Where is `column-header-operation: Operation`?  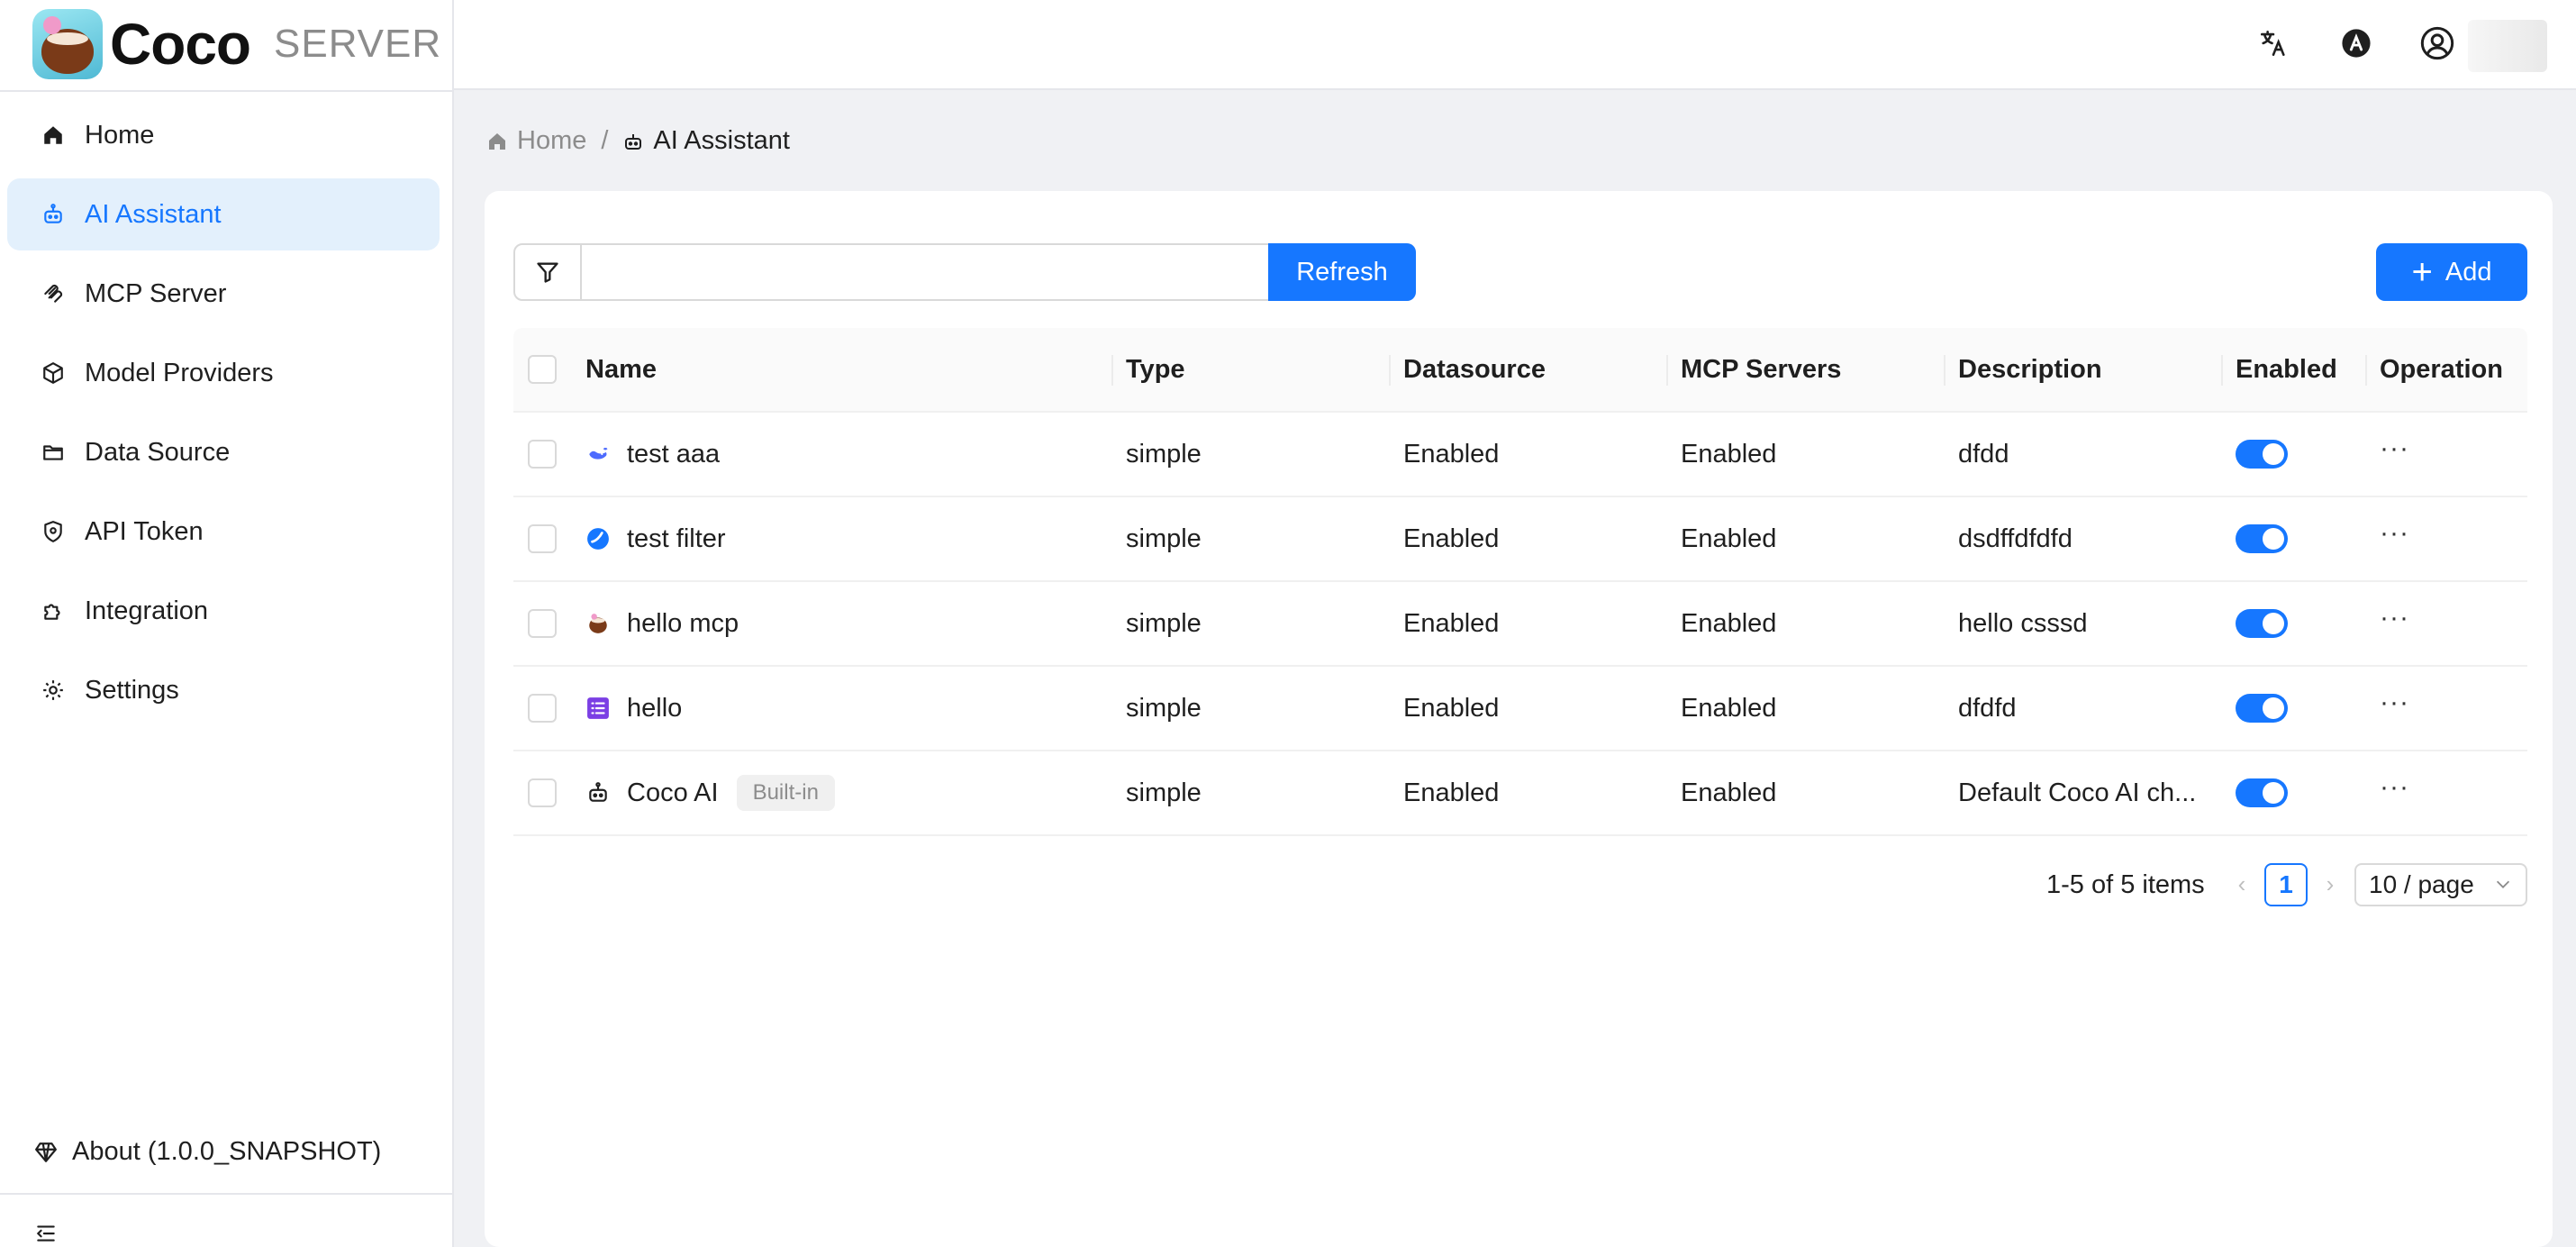
column-header-operation: Operation is located at coordinates (2441, 369).